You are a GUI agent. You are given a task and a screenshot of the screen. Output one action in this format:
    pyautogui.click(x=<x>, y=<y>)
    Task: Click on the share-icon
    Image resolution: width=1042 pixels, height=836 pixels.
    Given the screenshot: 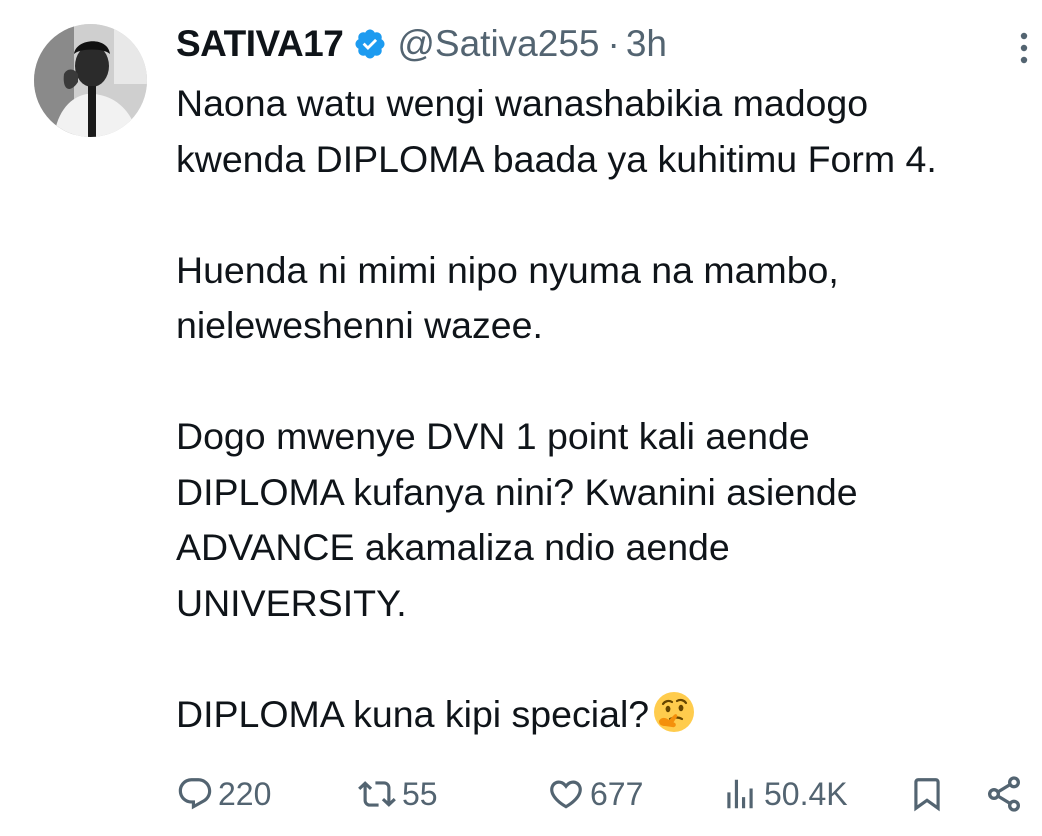 What is the action you would take?
    pyautogui.click(x=1004, y=794)
    